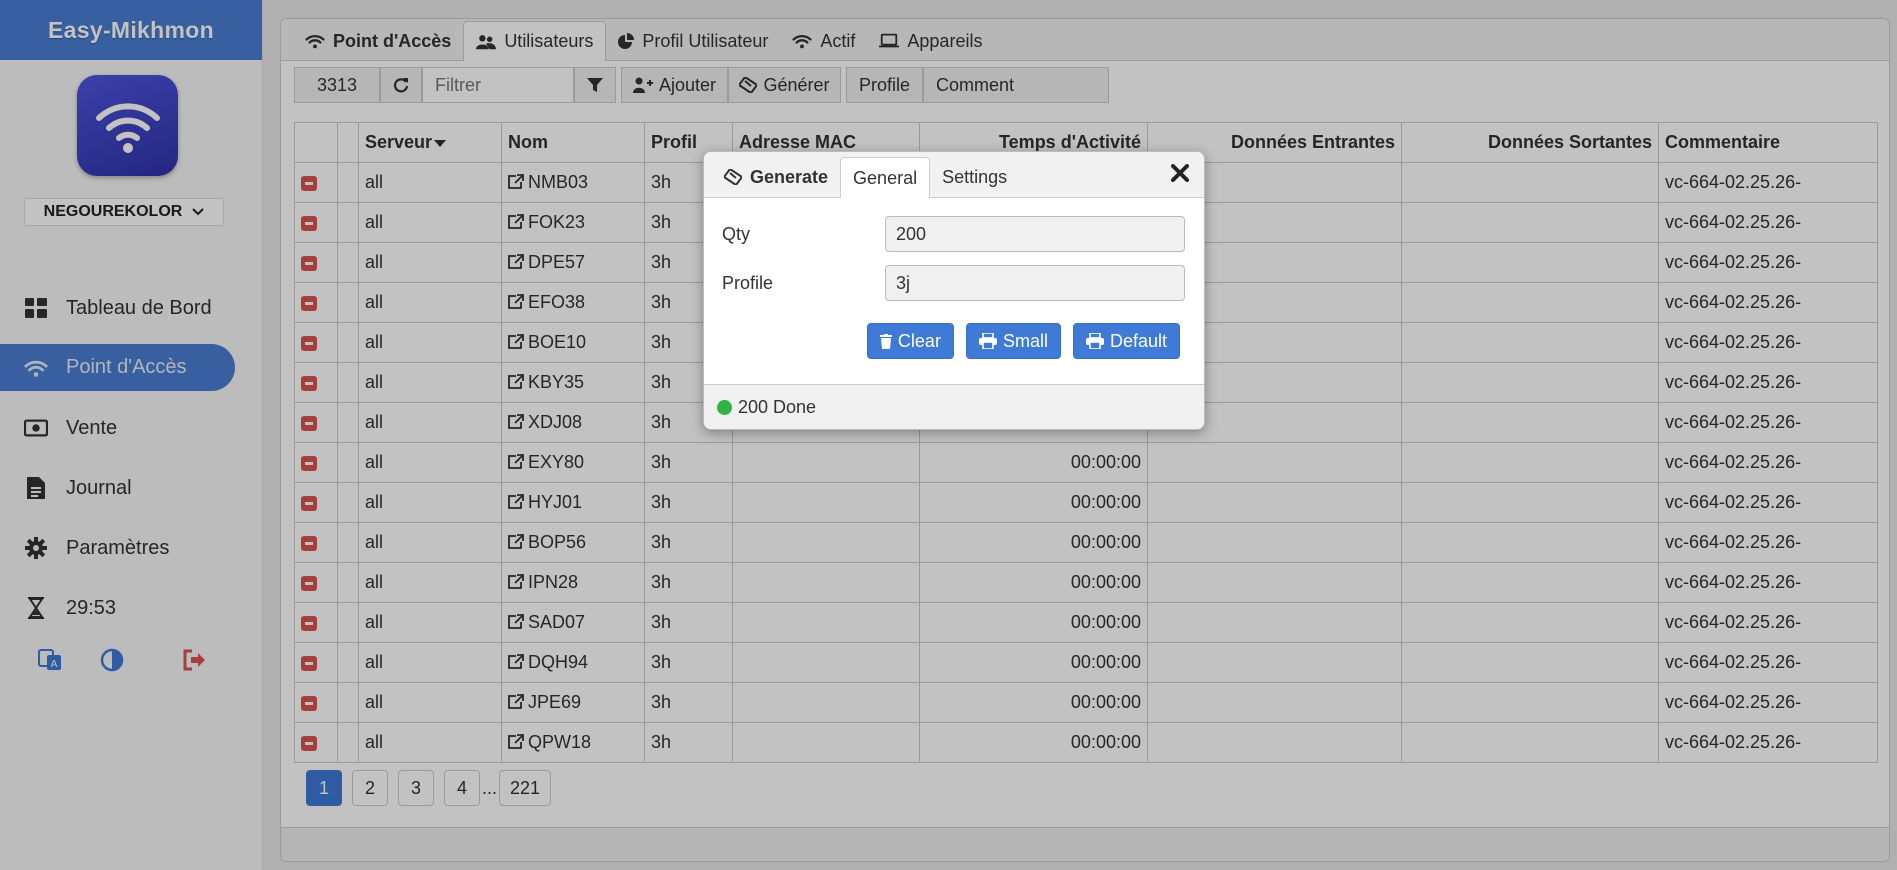 This screenshot has height=870, width=1897. I want to click on qty-label: Qty, so click(736, 233).